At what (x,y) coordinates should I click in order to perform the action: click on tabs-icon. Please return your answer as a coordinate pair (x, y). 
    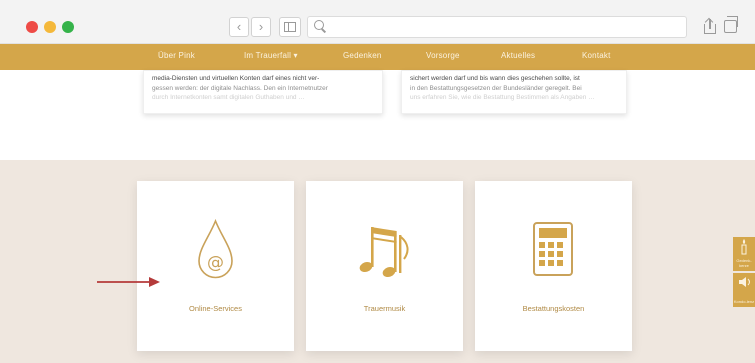
    Looking at the image, I should click on (731, 24).